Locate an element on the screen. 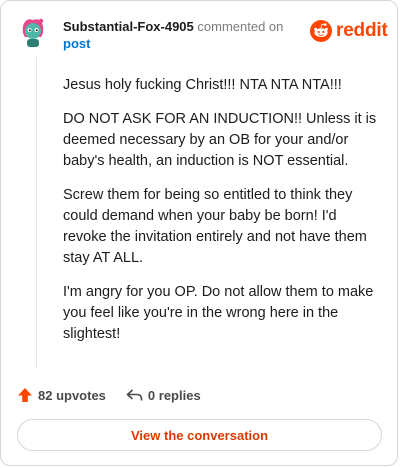 Image resolution: width=400 pixels, height=468 pixels. avatar is located at coordinates (33, 32).